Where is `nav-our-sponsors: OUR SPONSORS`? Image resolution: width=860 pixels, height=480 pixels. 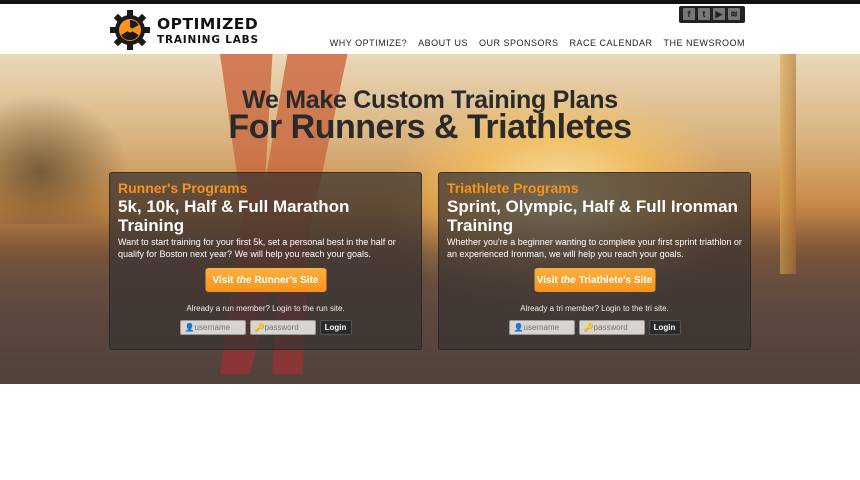 nav-our-sponsors: OUR SPONSORS is located at coordinates (519, 43).